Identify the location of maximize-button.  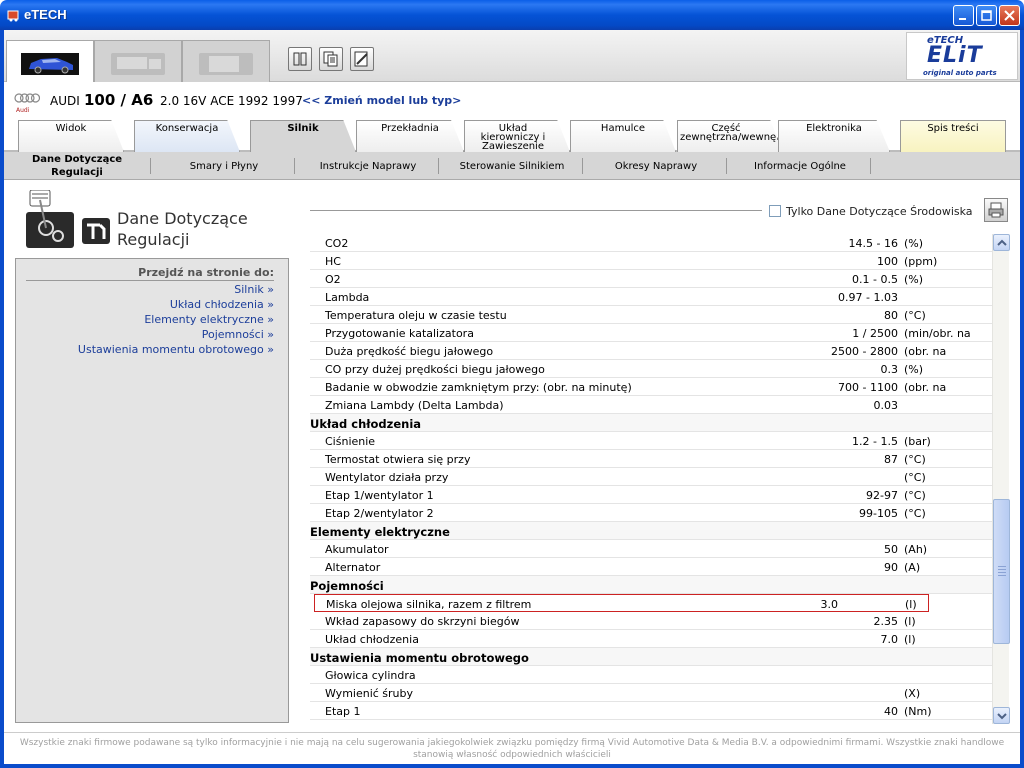
(986, 15).